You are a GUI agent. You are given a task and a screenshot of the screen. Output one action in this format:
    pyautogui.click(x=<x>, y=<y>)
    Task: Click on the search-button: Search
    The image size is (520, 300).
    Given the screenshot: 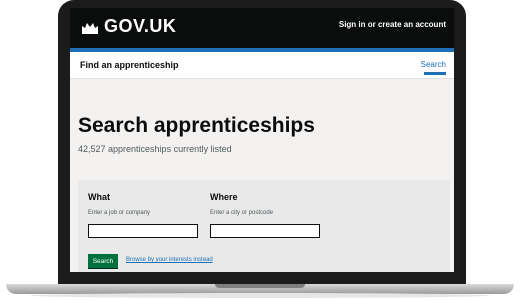 What is the action you would take?
    pyautogui.click(x=103, y=261)
    